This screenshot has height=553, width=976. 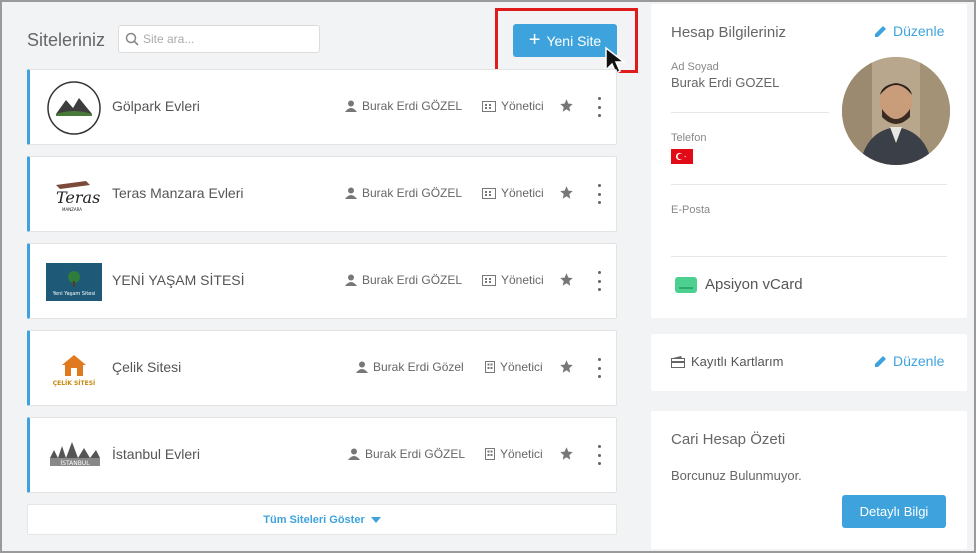 What do you see at coordinates (78, 197) in the screenshot?
I see `svg-text: Teras` at bounding box center [78, 197].